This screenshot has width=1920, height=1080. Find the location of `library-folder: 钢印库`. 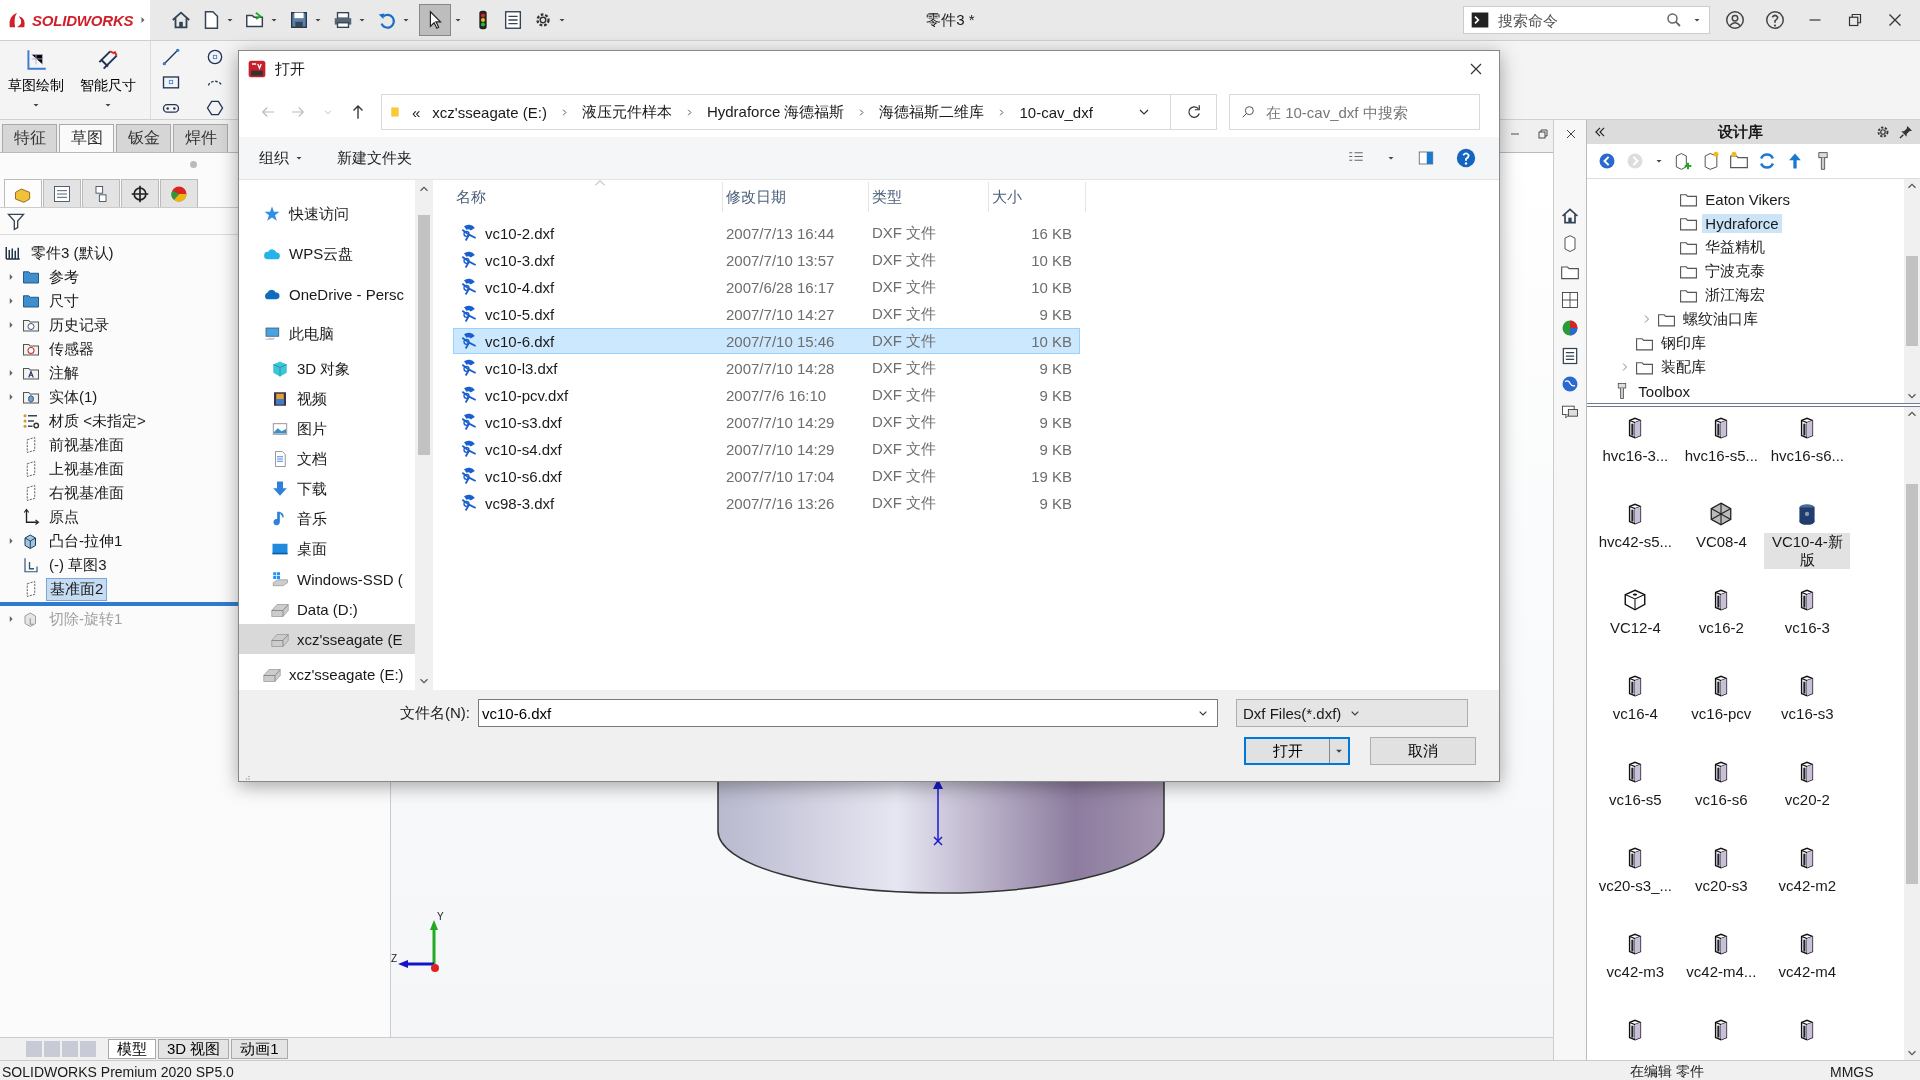

library-folder: 钢印库 is located at coordinates (1684, 343).